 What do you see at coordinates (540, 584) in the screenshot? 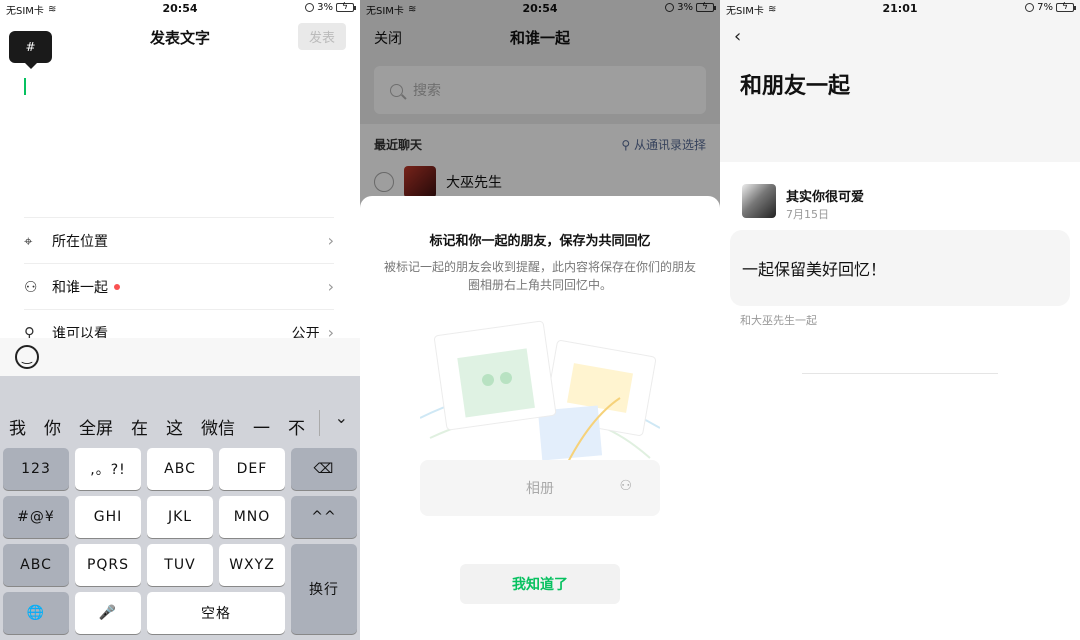
I see `got-it-button: 我知道了` at bounding box center [540, 584].